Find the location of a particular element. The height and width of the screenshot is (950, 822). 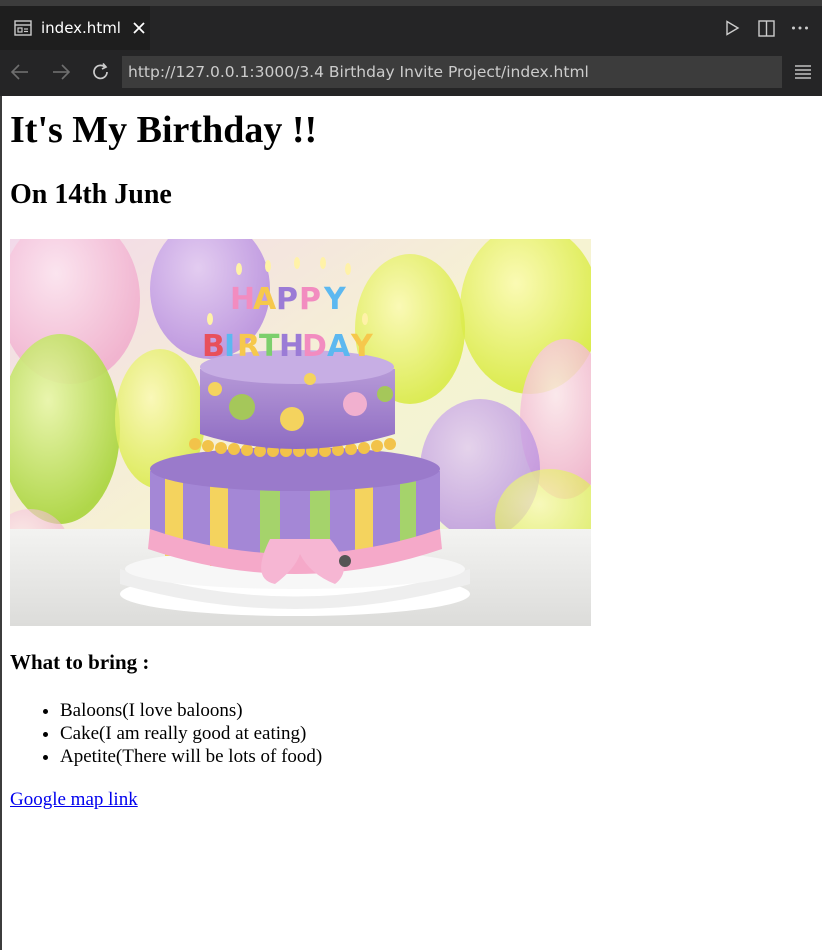

split-editor-icon is located at coordinates (766, 28).